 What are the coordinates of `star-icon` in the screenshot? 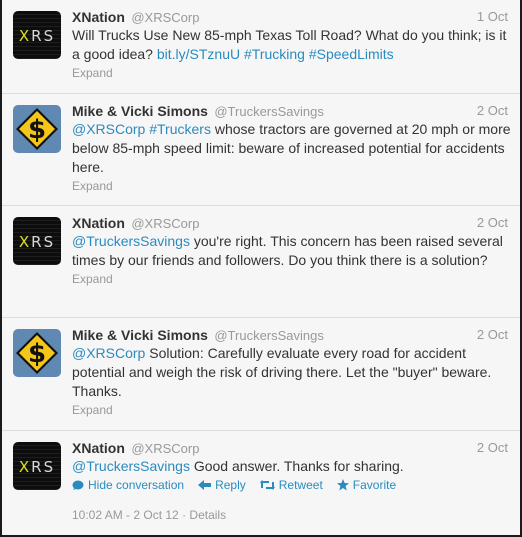 It's located at (342, 485).